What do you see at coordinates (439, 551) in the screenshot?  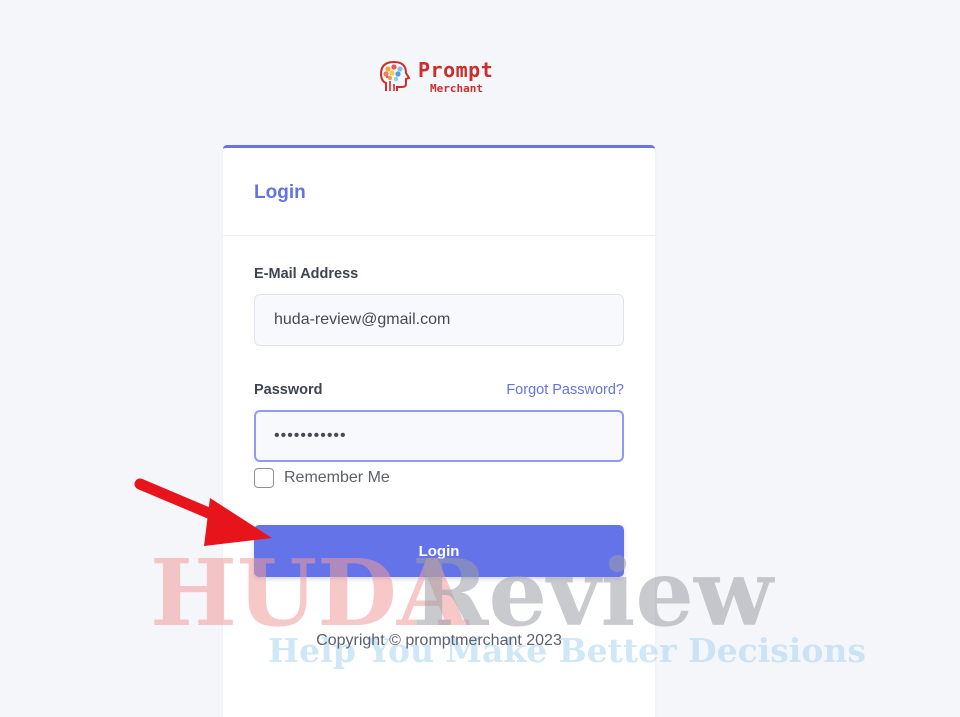 I see `login-button: Login` at bounding box center [439, 551].